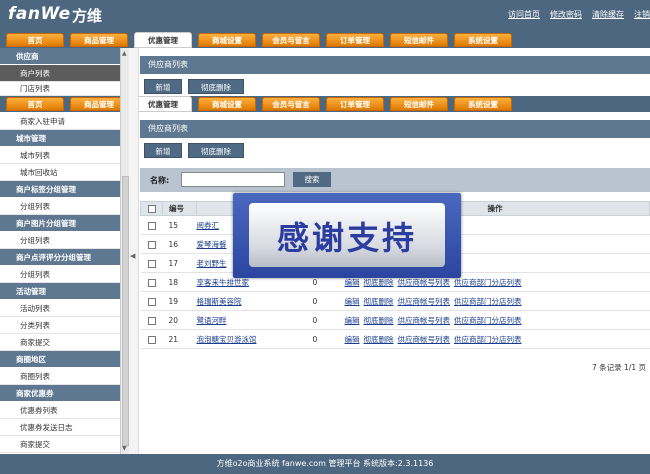 The width and height of the screenshot is (650, 474). Describe the element at coordinates (483, 40) in the screenshot. I see `tab-system: 系统设置` at that location.